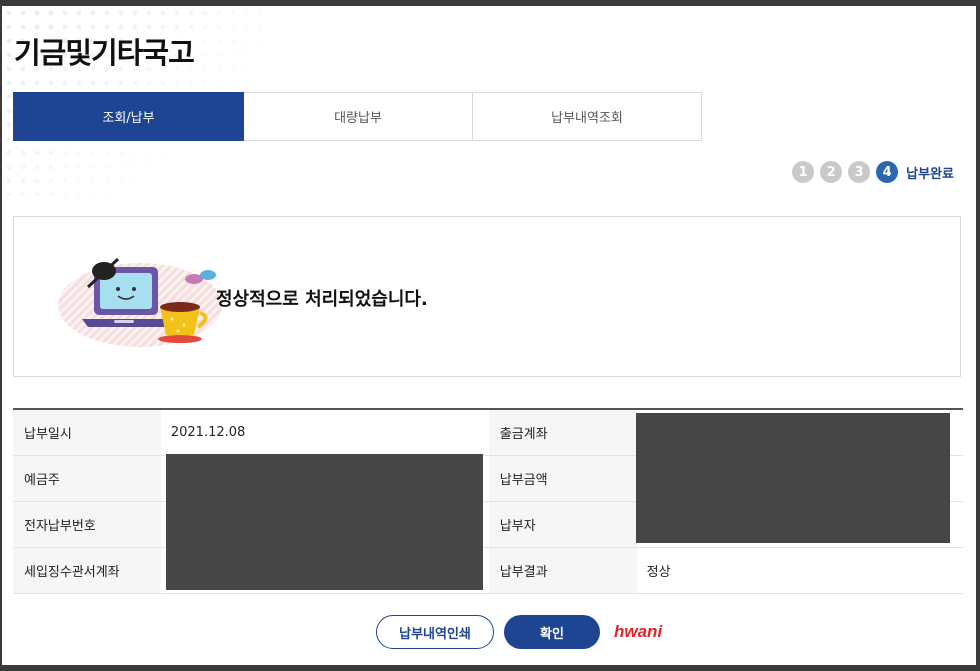 The width and height of the screenshot is (980, 671). Describe the element at coordinates (104, 53) in the screenshot. I see `page-title: 기금및기타국고` at that location.